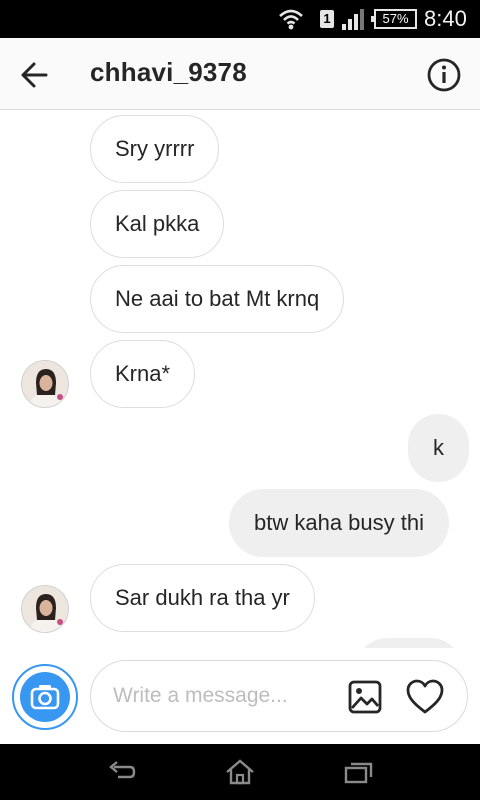 Image resolution: width=480 pixels, height=800 pixels. I want to click on nav-recents-icon, so click(358, 773).